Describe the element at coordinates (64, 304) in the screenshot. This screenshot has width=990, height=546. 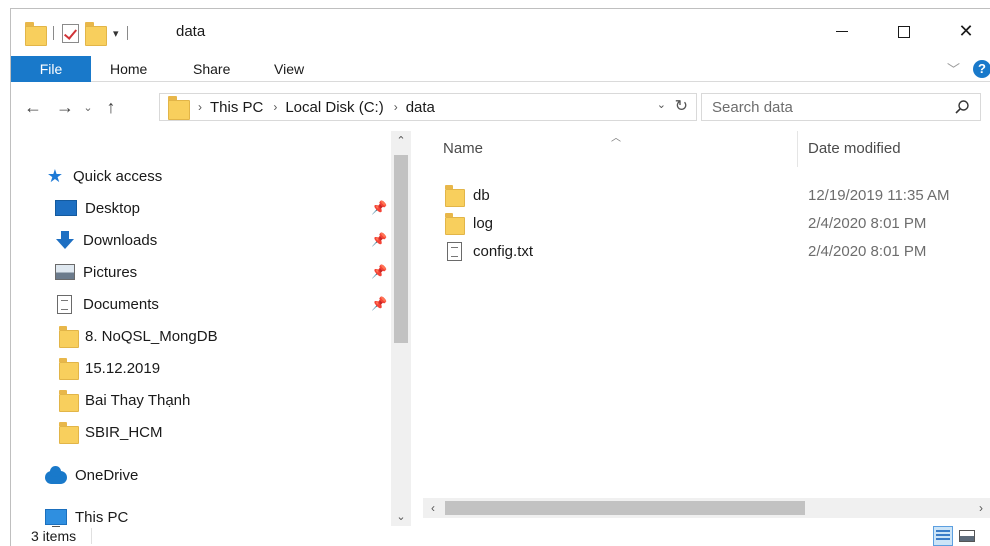
I see `documents-icon` at that location.